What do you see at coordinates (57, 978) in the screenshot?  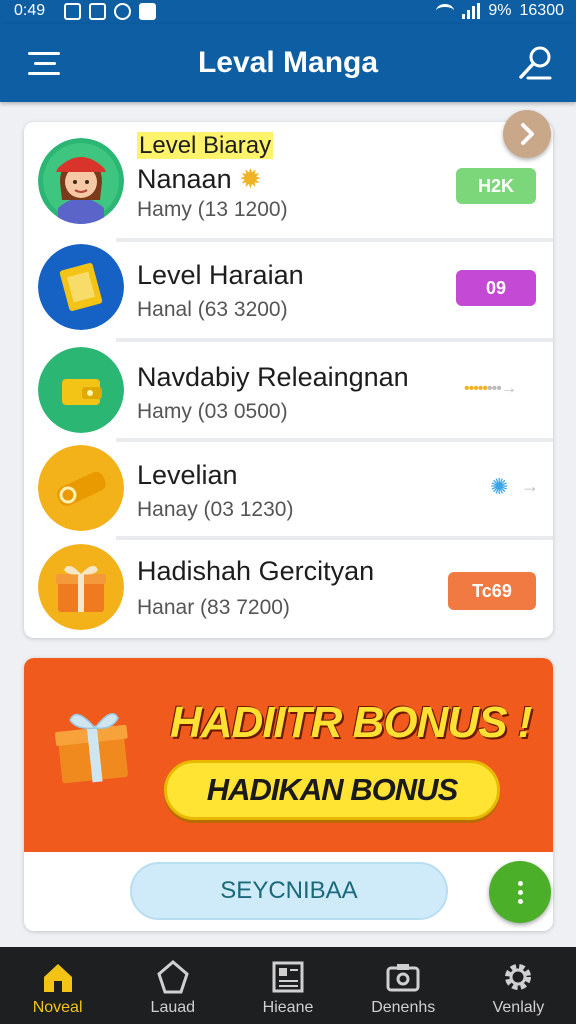 I see `home-icon` at bounding box center [57, 978].